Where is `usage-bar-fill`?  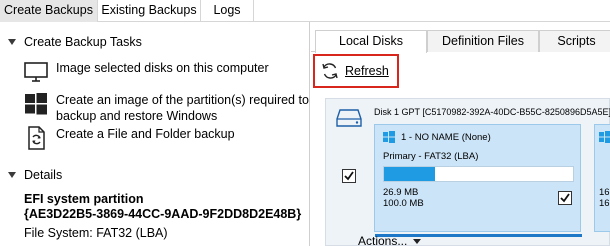 usage-bar-fill is located at coordinates (409, 174).